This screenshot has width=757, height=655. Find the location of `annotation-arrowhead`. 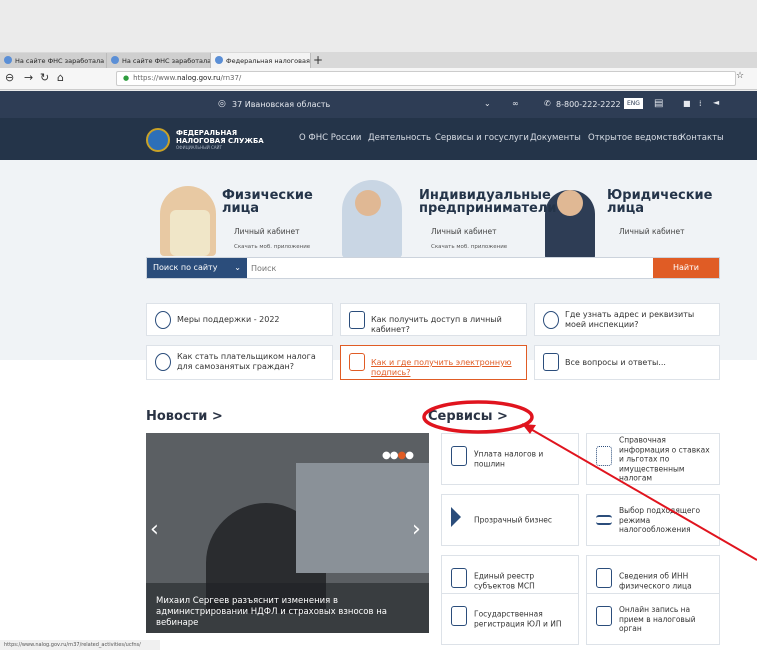

annotation-arrowhead is located at coordinates (529, 429).